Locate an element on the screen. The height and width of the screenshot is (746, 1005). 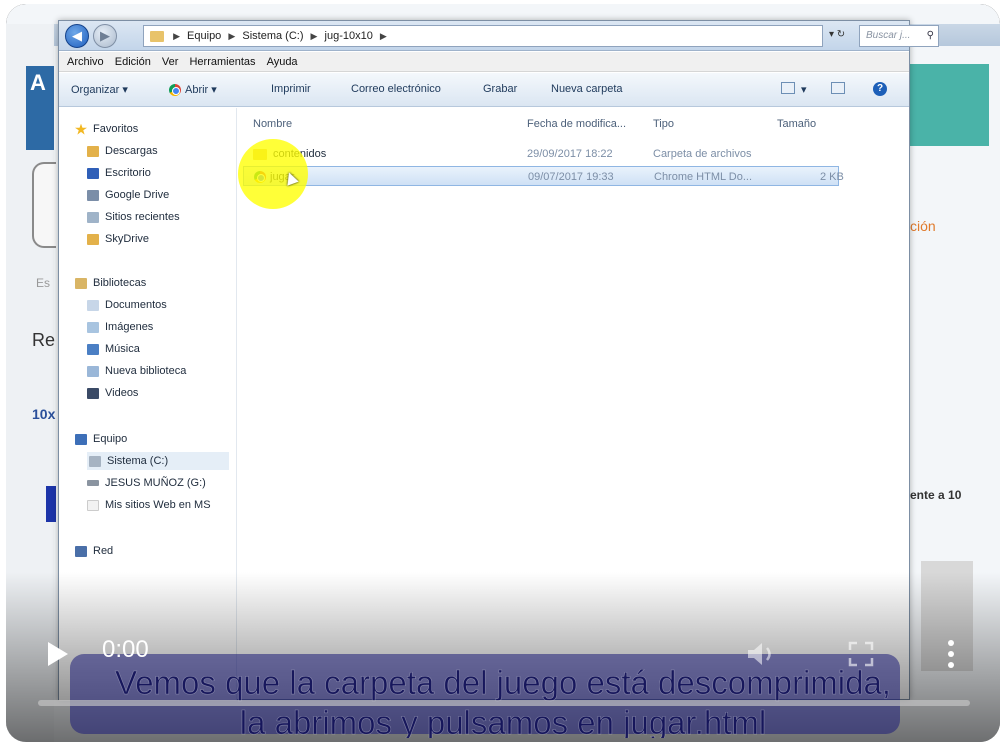
desktop-icon is located at coordinates (93, 173).